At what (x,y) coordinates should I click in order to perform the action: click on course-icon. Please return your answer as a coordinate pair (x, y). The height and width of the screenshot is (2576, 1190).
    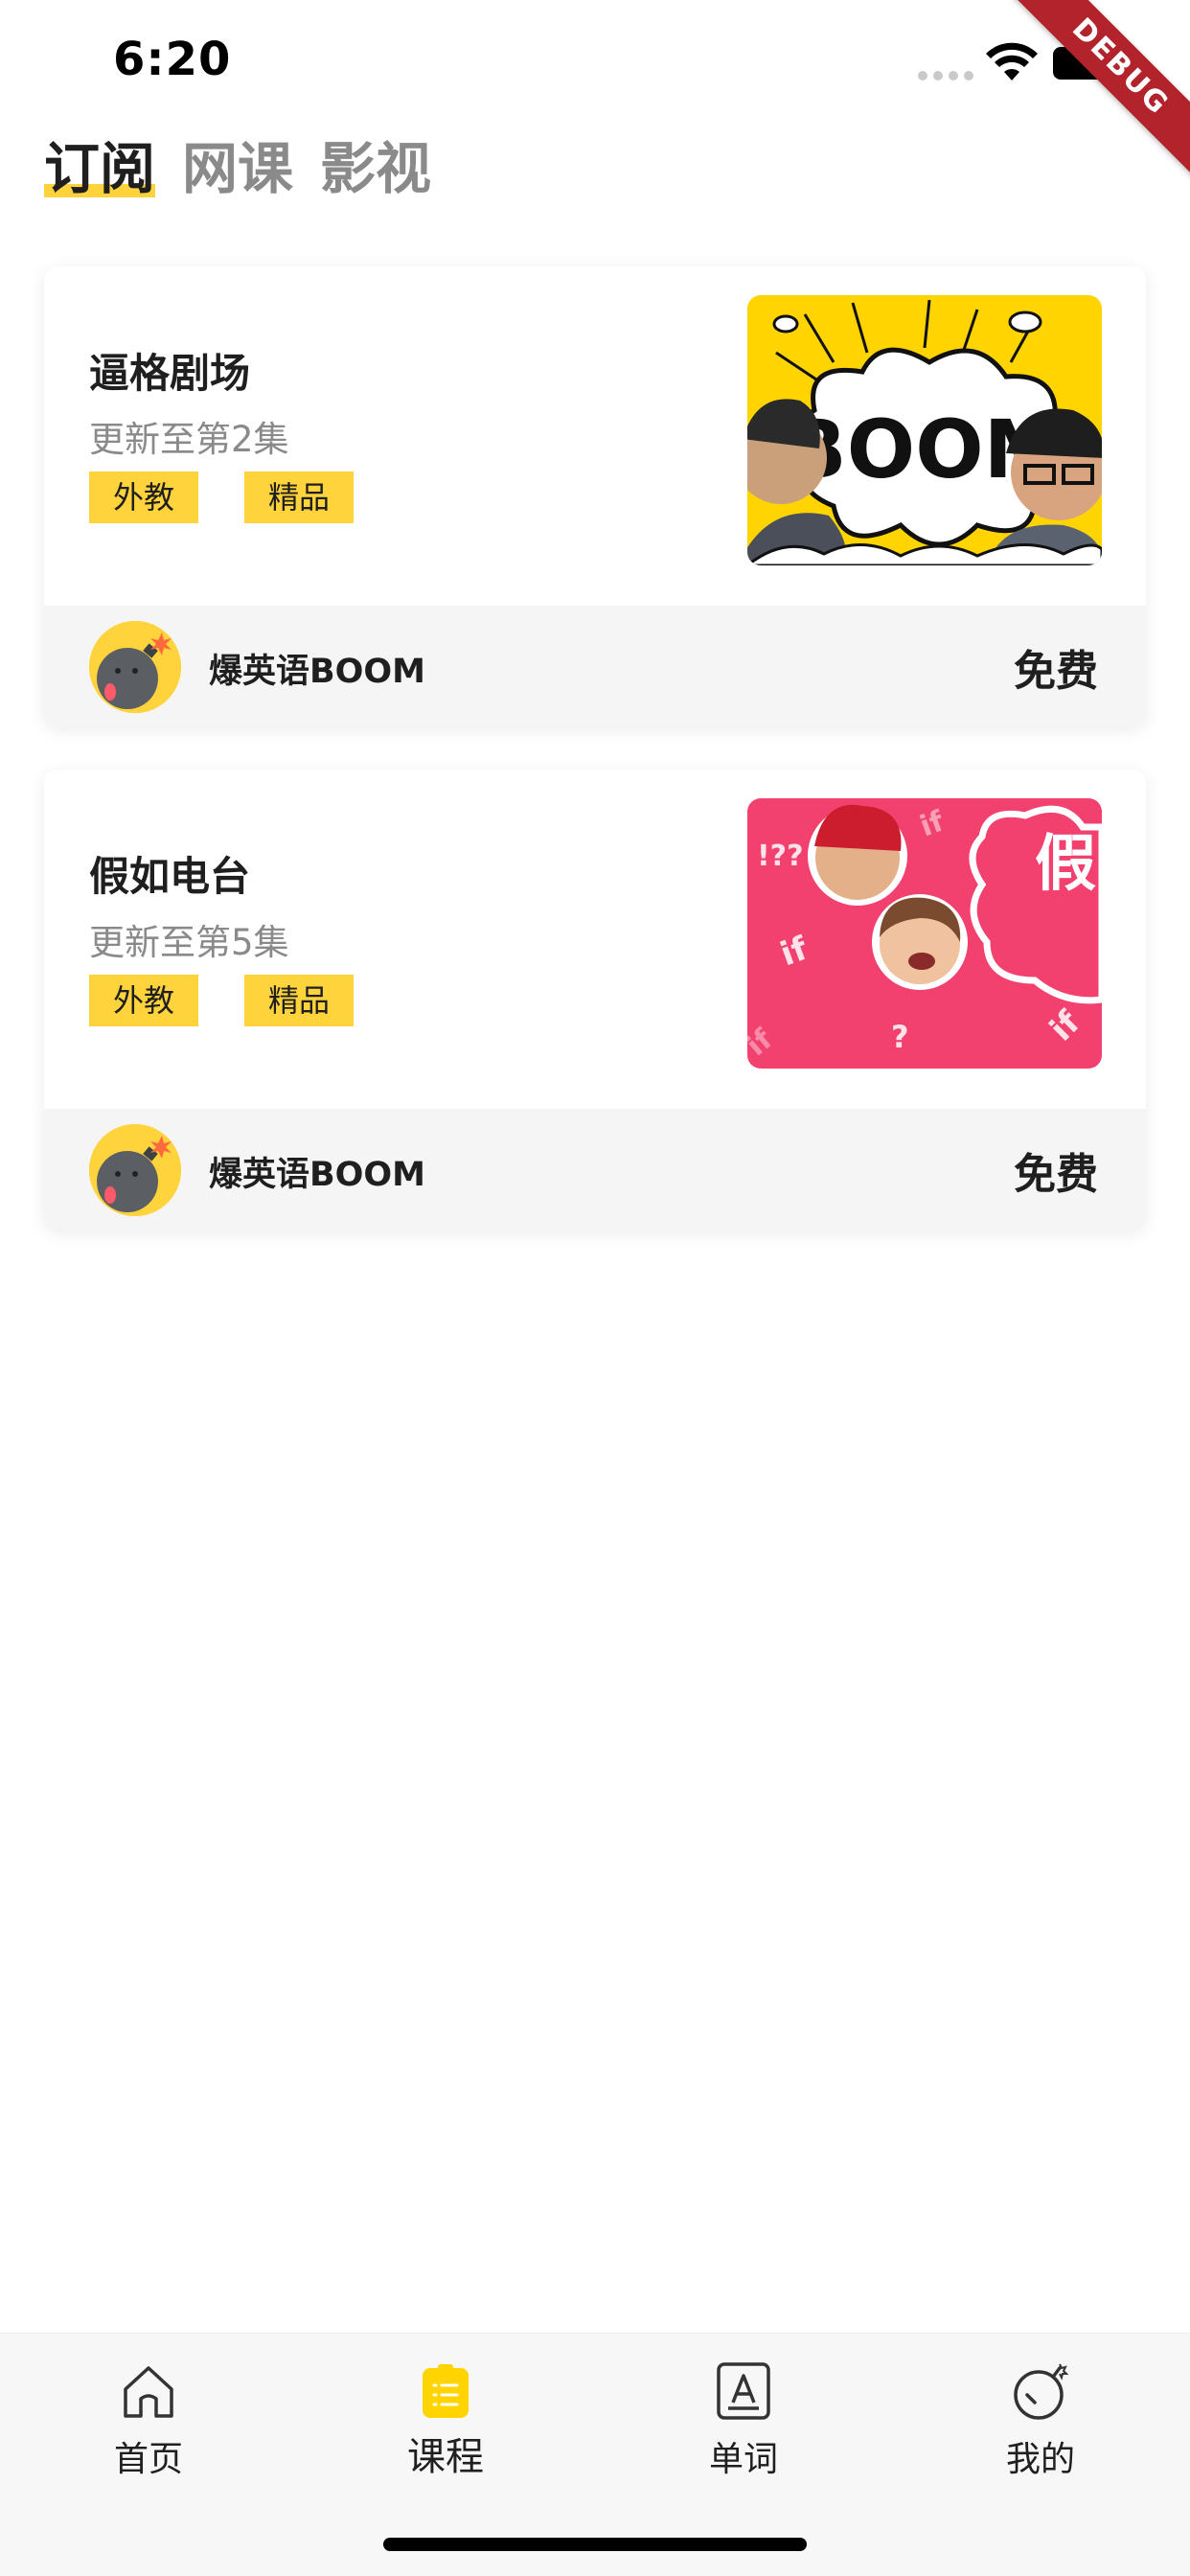
    Looking at the image, I should click on (446, 2391).